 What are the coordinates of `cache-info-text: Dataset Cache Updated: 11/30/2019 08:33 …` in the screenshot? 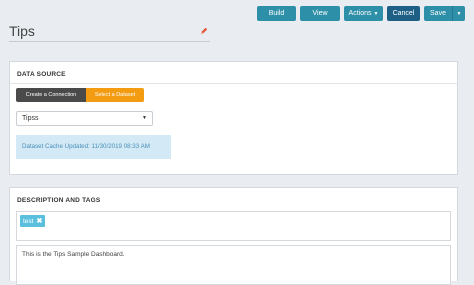 It's located at (86, 146).